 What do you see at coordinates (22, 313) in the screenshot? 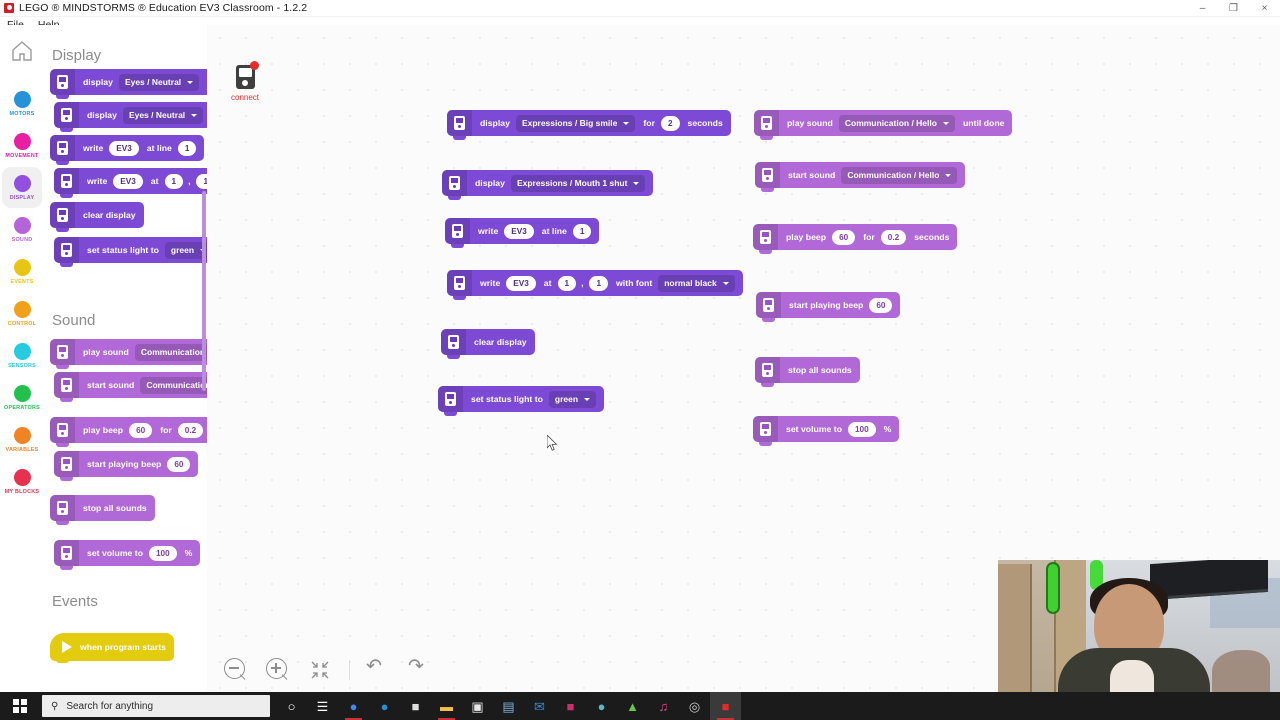
I see `rail-category-control: CONTROL` at bounding box center [22, 313].